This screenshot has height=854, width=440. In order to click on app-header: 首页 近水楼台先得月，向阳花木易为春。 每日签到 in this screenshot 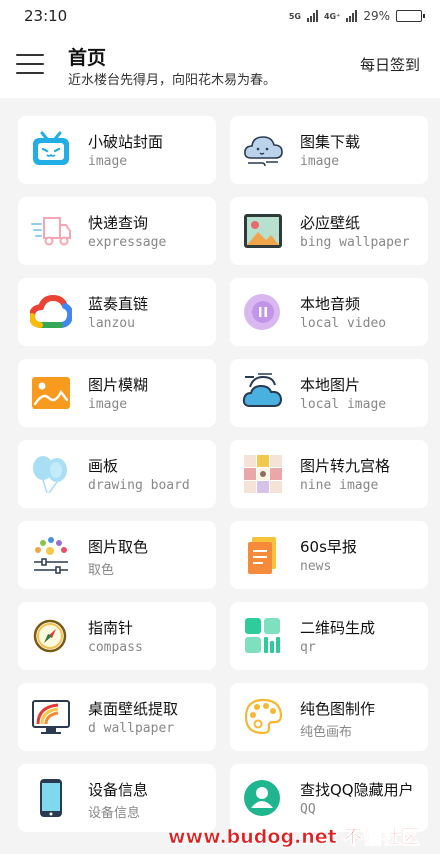, I will do `click(220, 65)`.